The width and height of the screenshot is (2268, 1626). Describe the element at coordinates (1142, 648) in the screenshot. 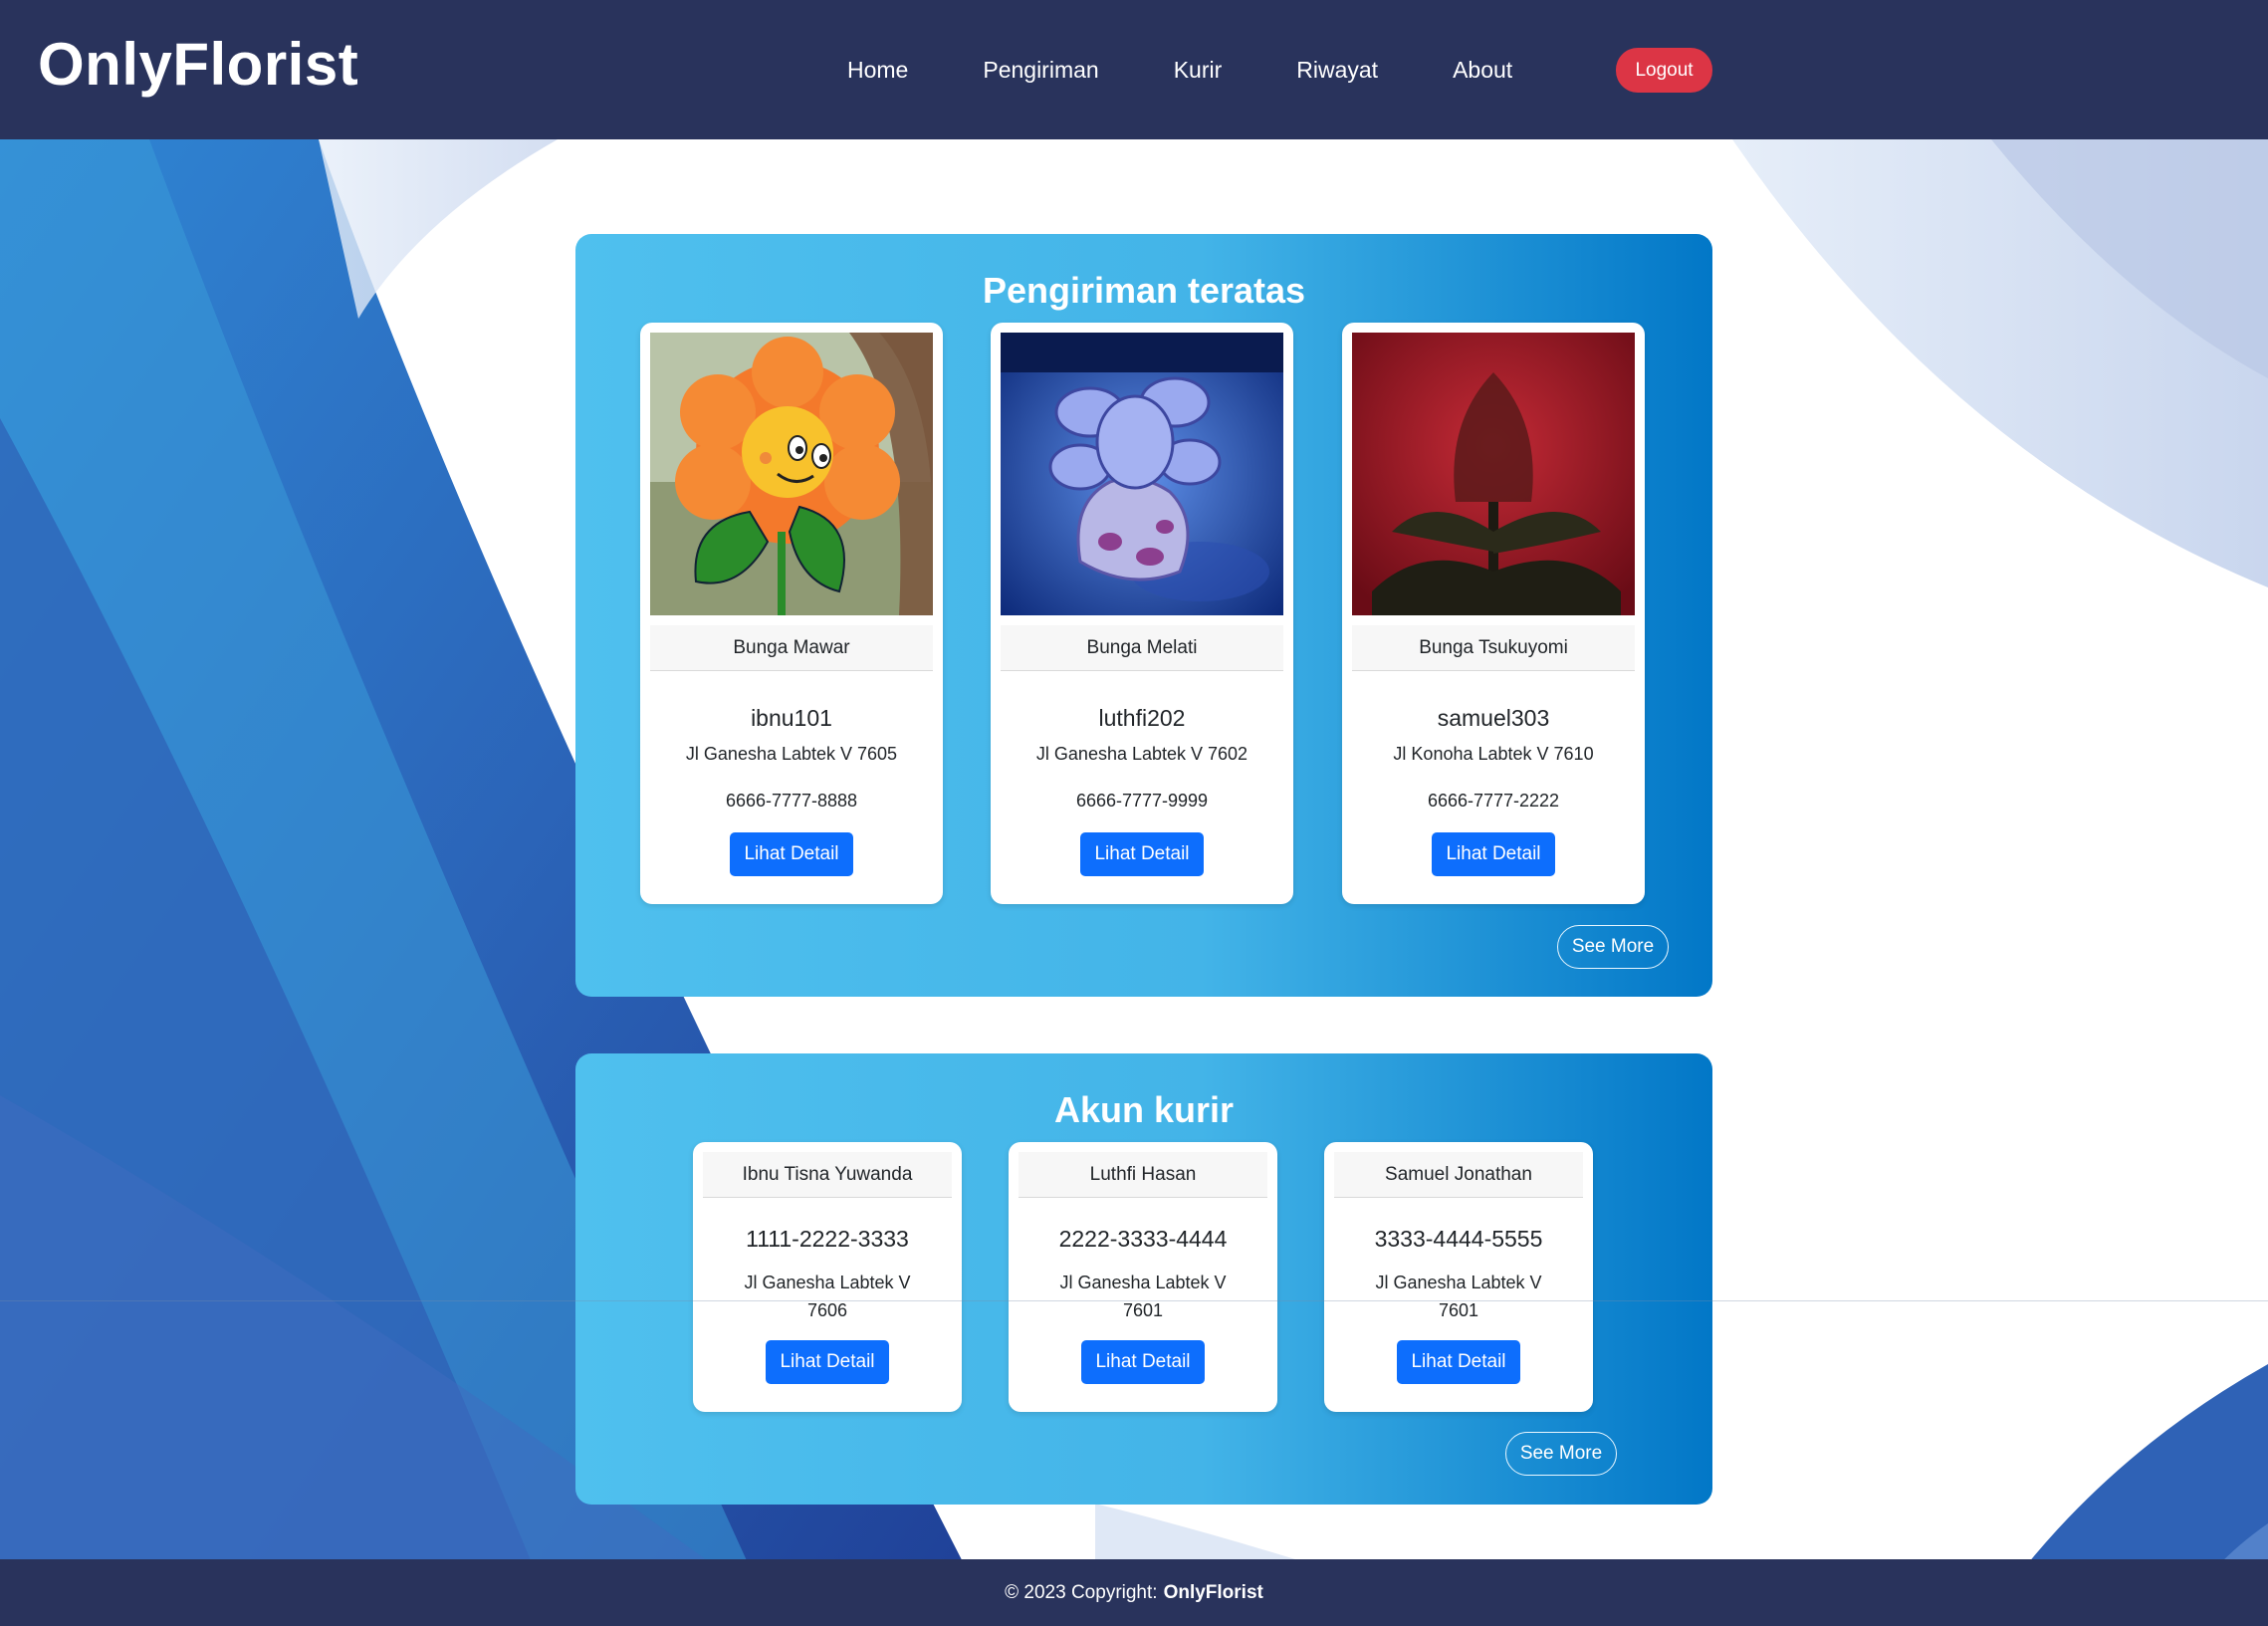

I see `flower-name: Bunga Melati` at that location.